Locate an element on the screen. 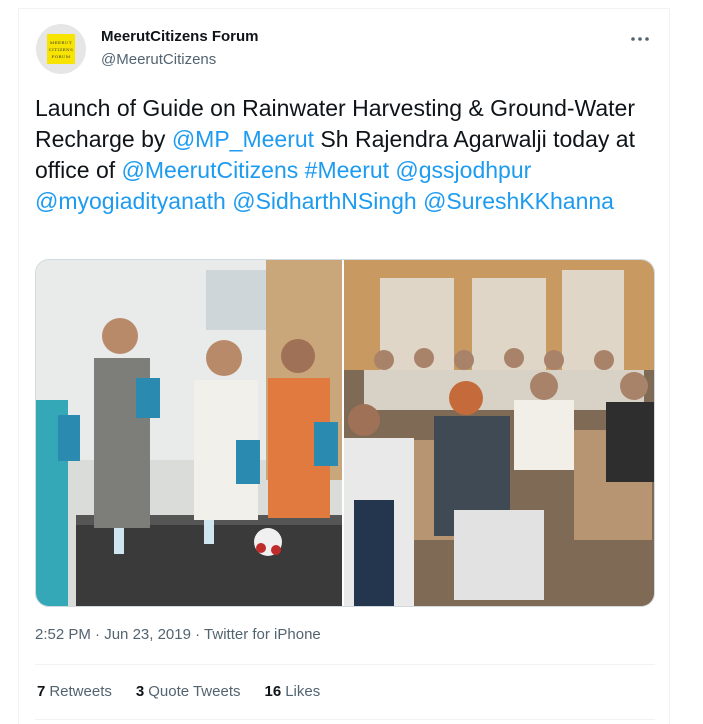 This screenshot has height=724, width=703. quote-tweets-stat: 3 Quote Tweets is located at coordinates (188, 691).